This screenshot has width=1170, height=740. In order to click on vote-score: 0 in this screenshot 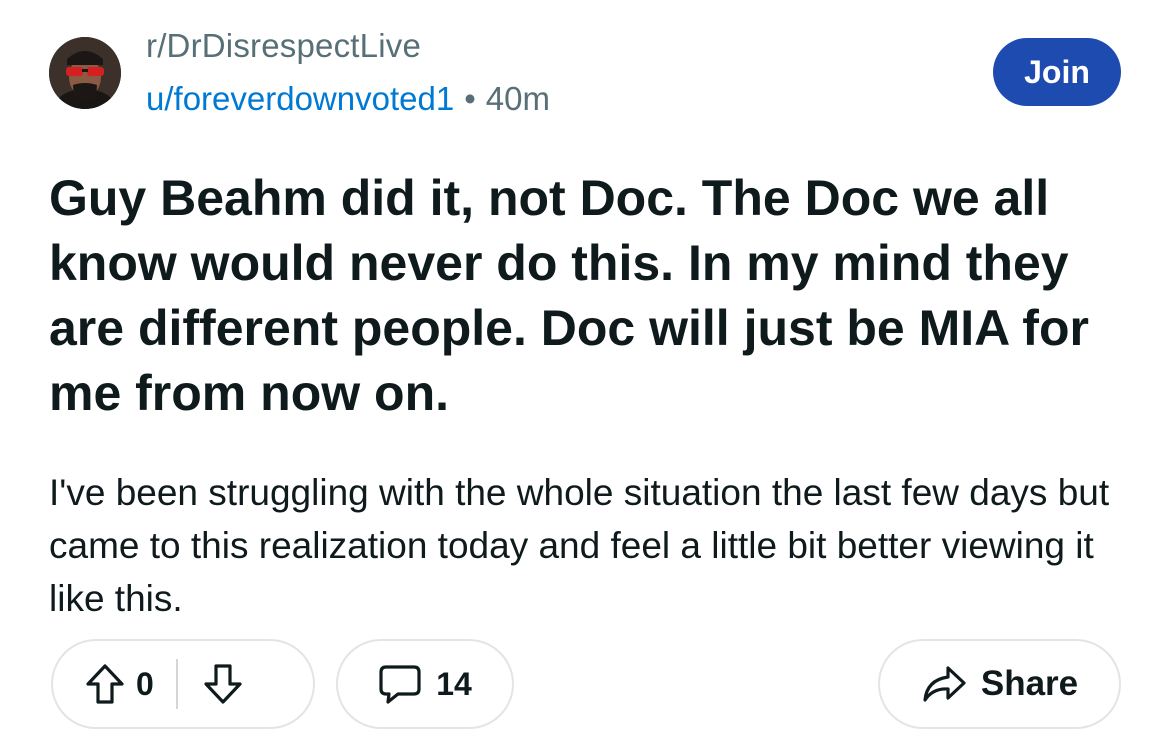, I will do `click(145, 683)`.